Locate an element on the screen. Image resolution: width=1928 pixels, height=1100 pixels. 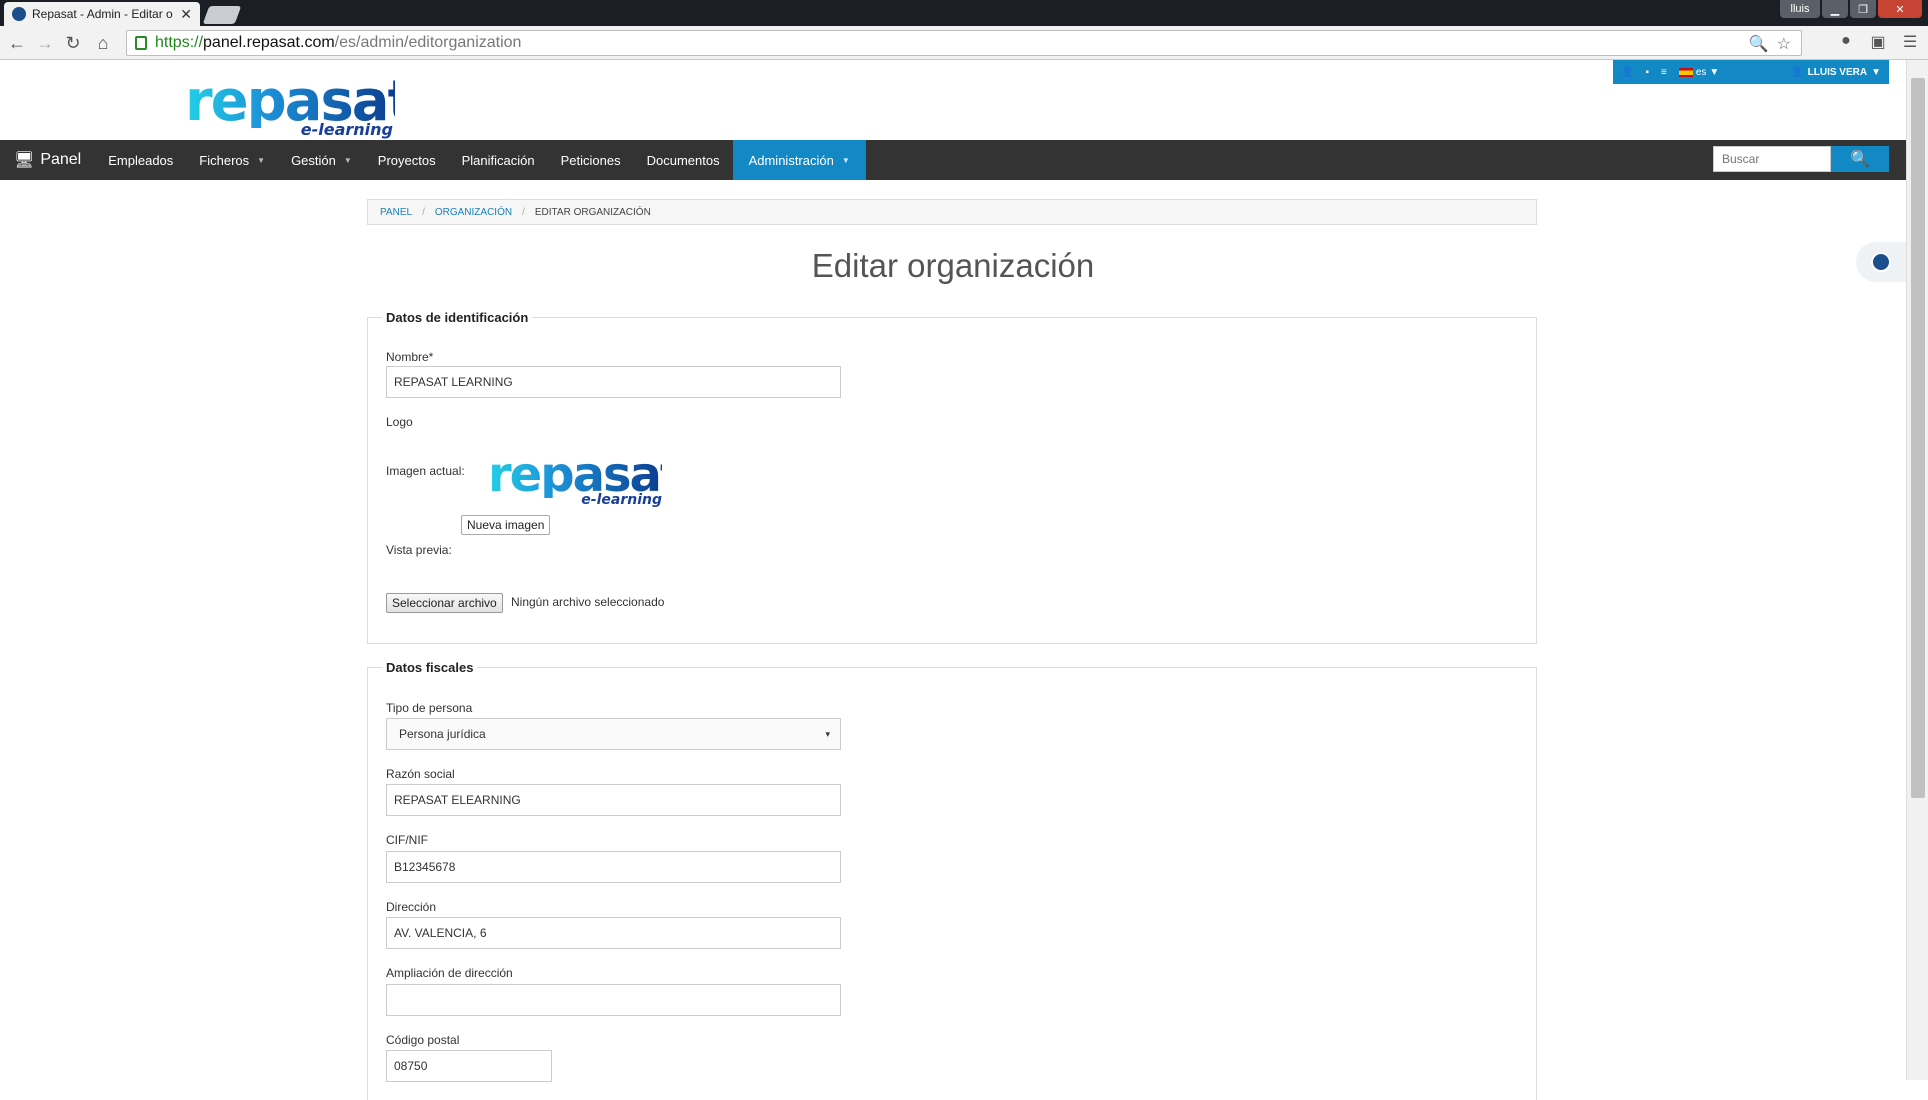
back-icon: ← is located at coordinates (17, 43).